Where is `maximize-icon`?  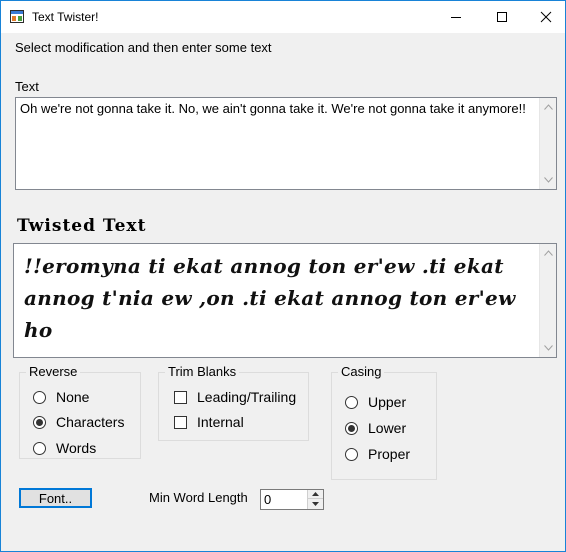 maximize-icon is located at coordinates (502, 17).